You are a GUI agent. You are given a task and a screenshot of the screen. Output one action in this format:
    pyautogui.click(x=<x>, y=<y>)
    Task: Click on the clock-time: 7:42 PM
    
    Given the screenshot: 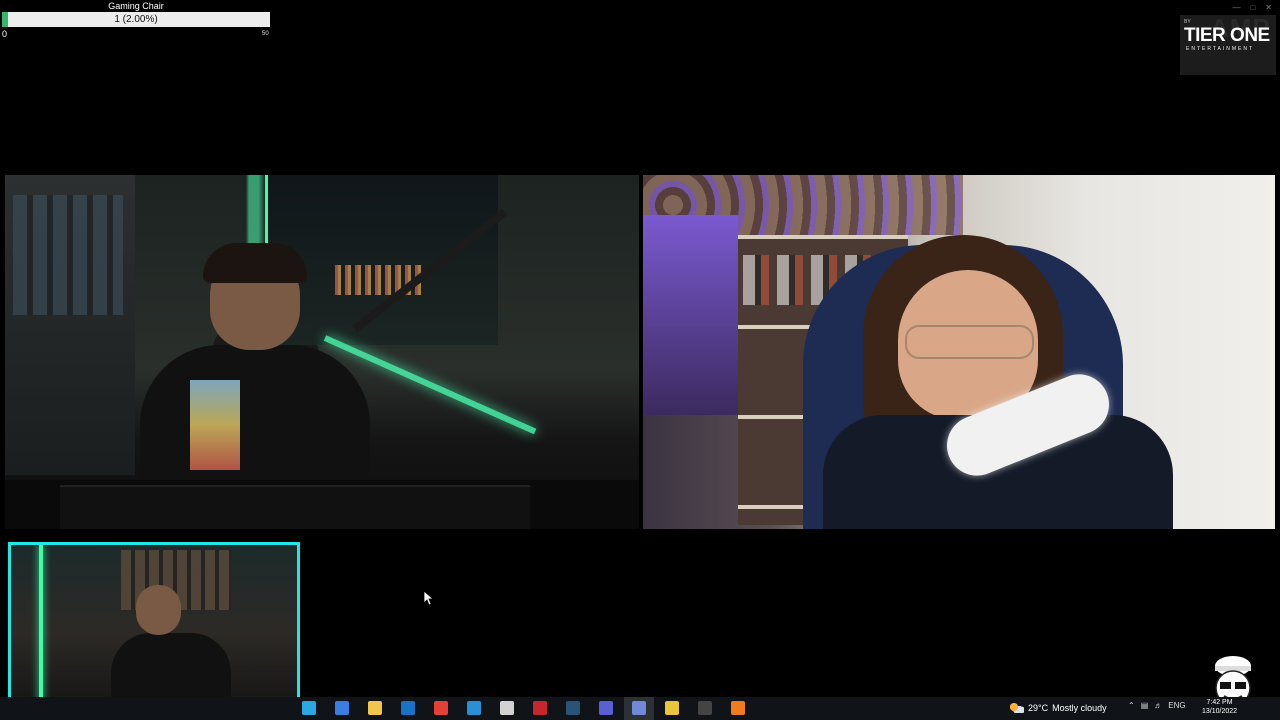 What is the action you would take?
    pyautogui.click(x=1219, y=702)
    